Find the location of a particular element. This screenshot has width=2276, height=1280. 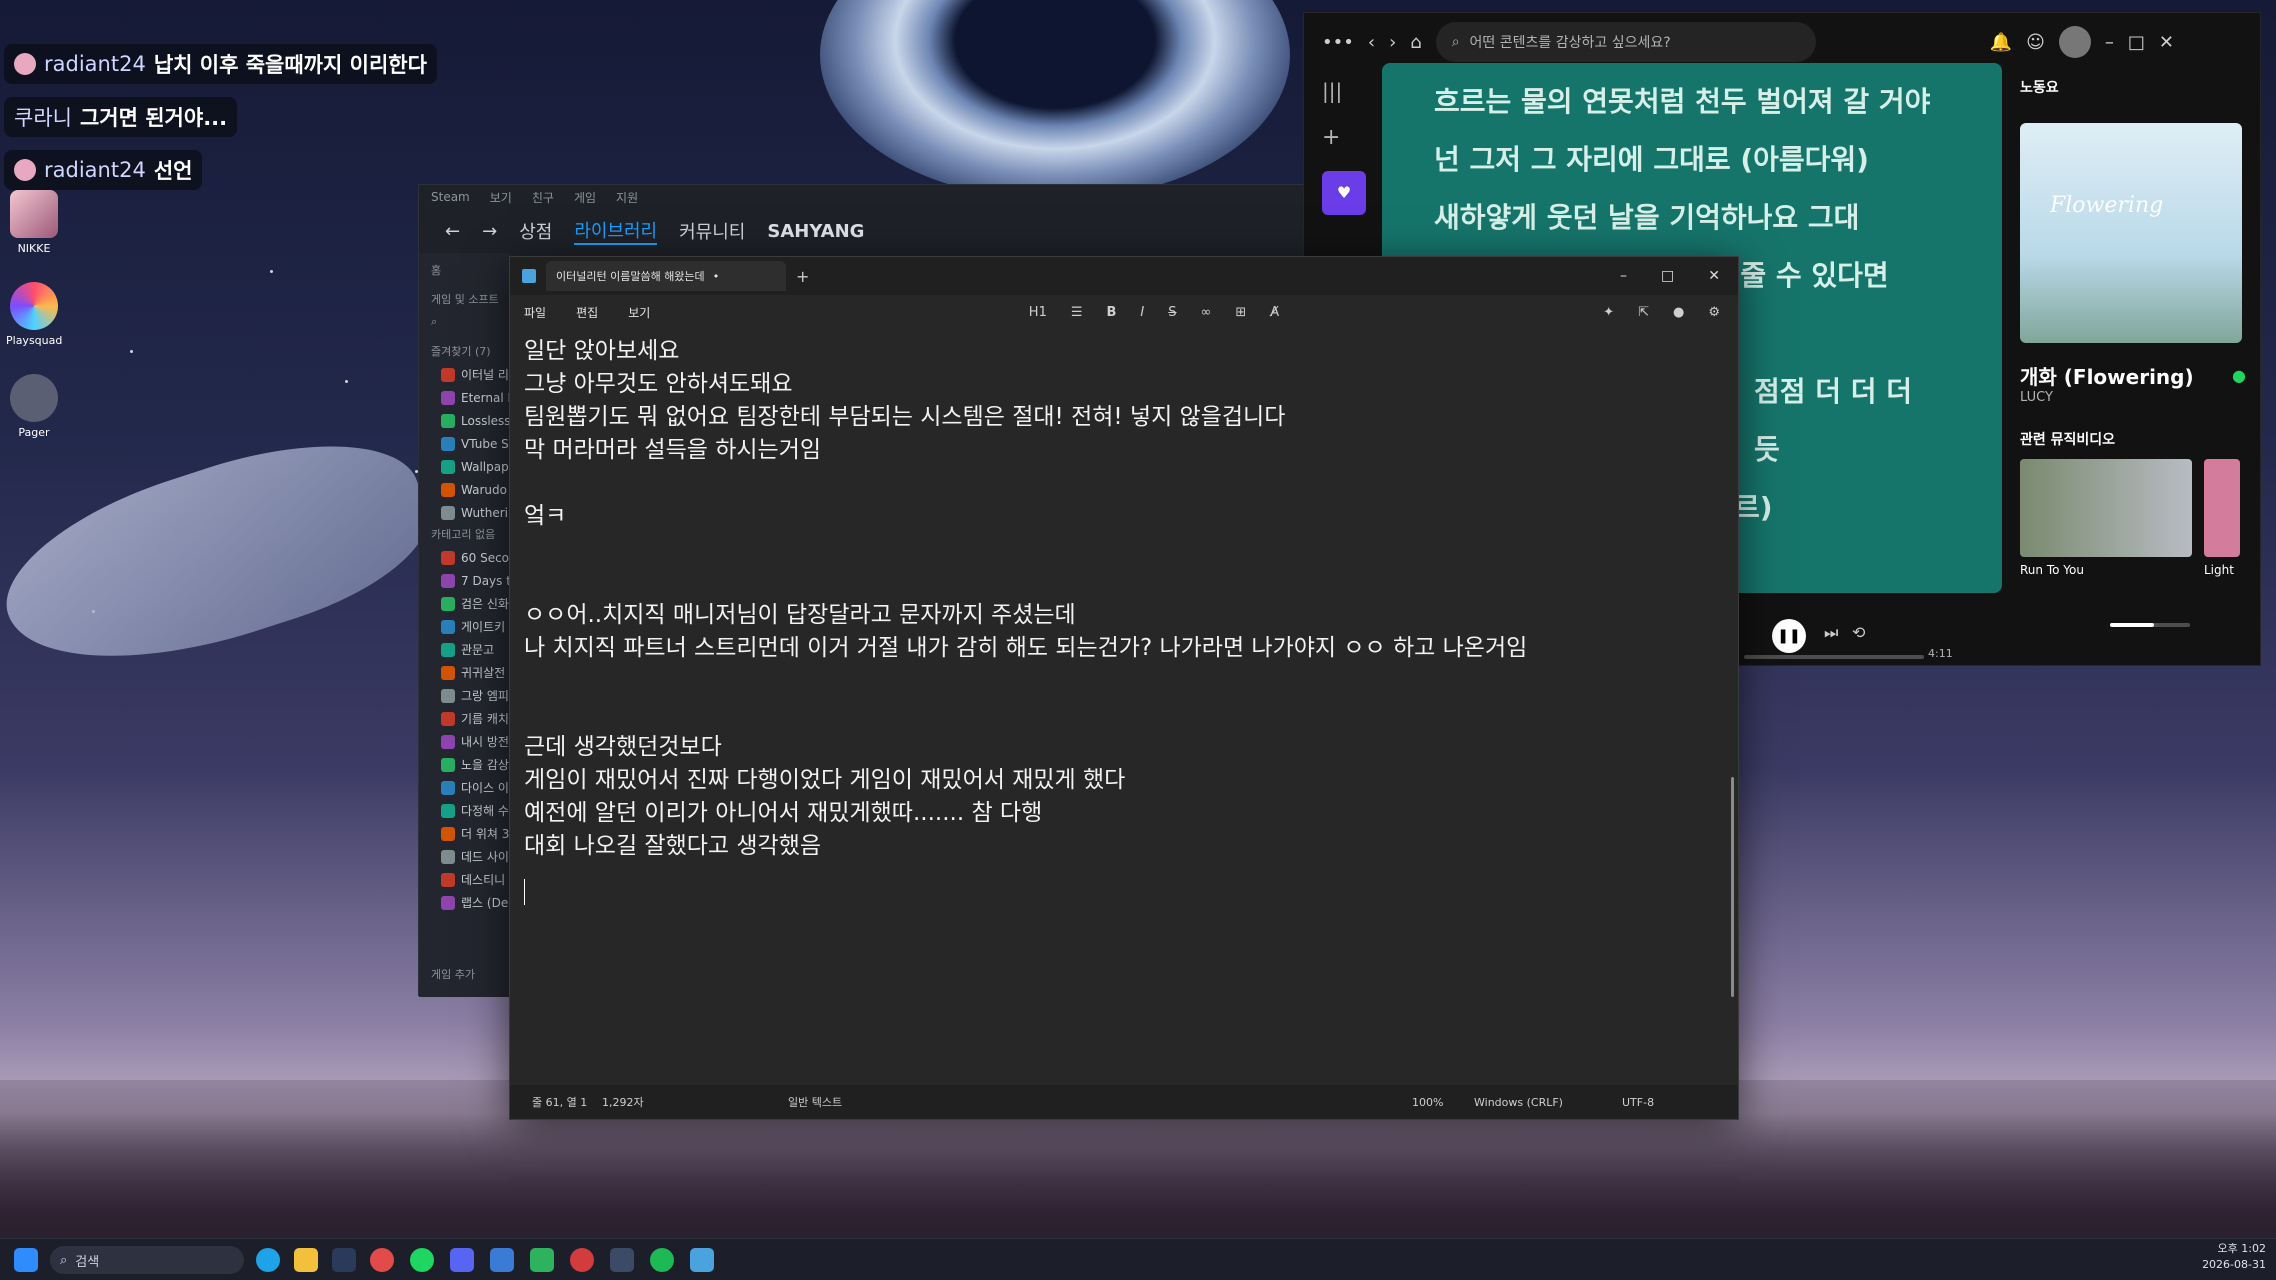

spotify-icon is located at coordinates (422, 1260).